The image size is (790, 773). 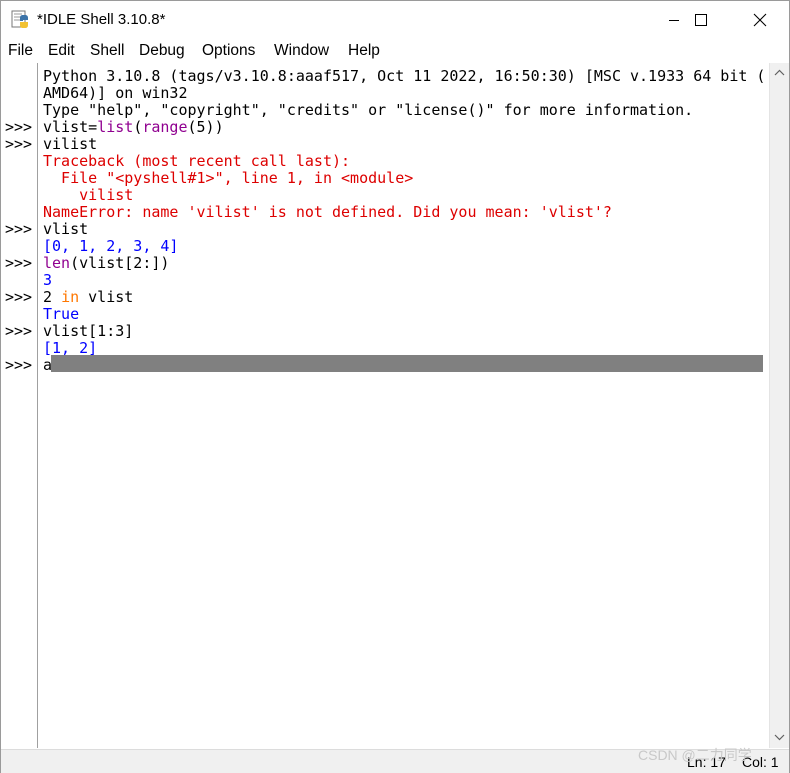 I want to click on menu-shell: Shell, so click(x=107, y=51).